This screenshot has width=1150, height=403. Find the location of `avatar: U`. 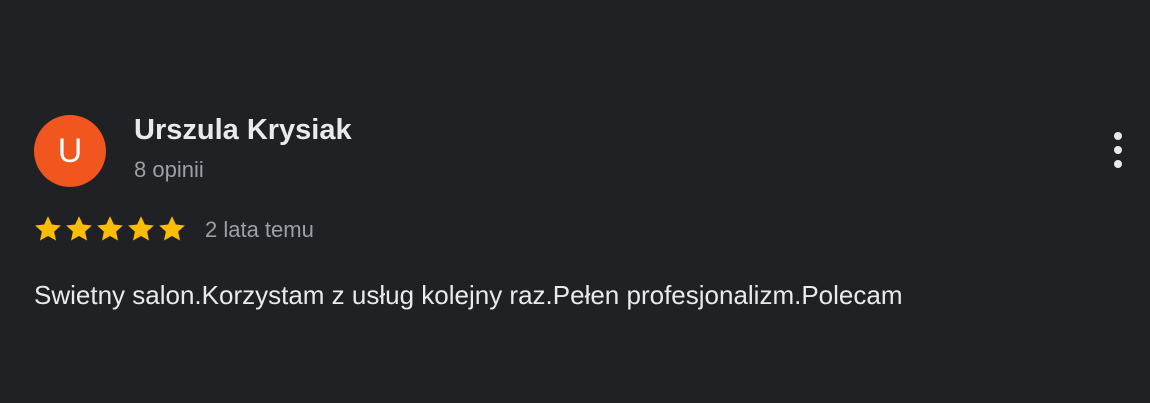

avatar: U is located at coordinates (70, 151).